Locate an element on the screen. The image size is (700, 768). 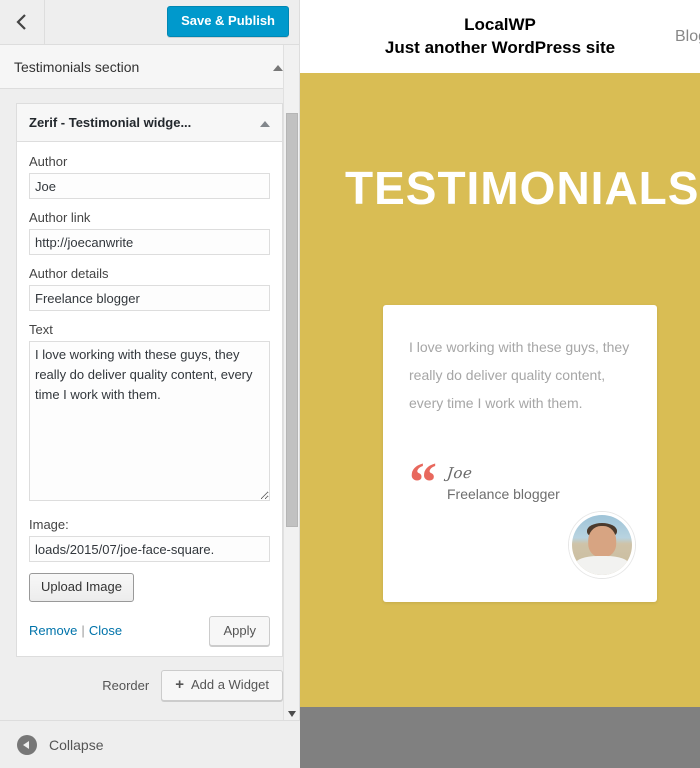
field-author-details: Author details is located at coordinates (149, 288).